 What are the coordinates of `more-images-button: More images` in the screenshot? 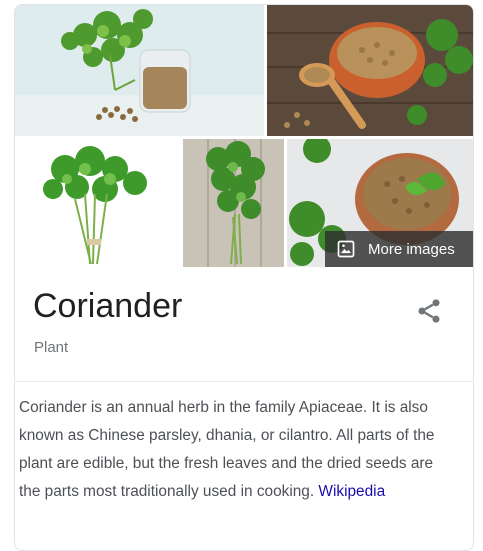 It's located at (399, 249).